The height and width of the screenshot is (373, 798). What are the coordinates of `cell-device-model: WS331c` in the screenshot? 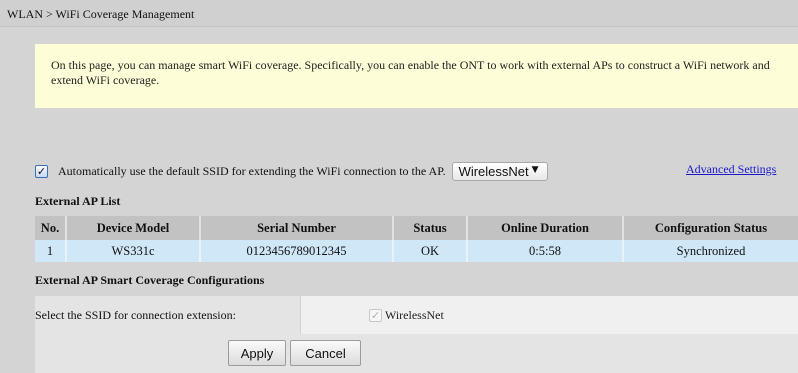 It's located at (133, 251).